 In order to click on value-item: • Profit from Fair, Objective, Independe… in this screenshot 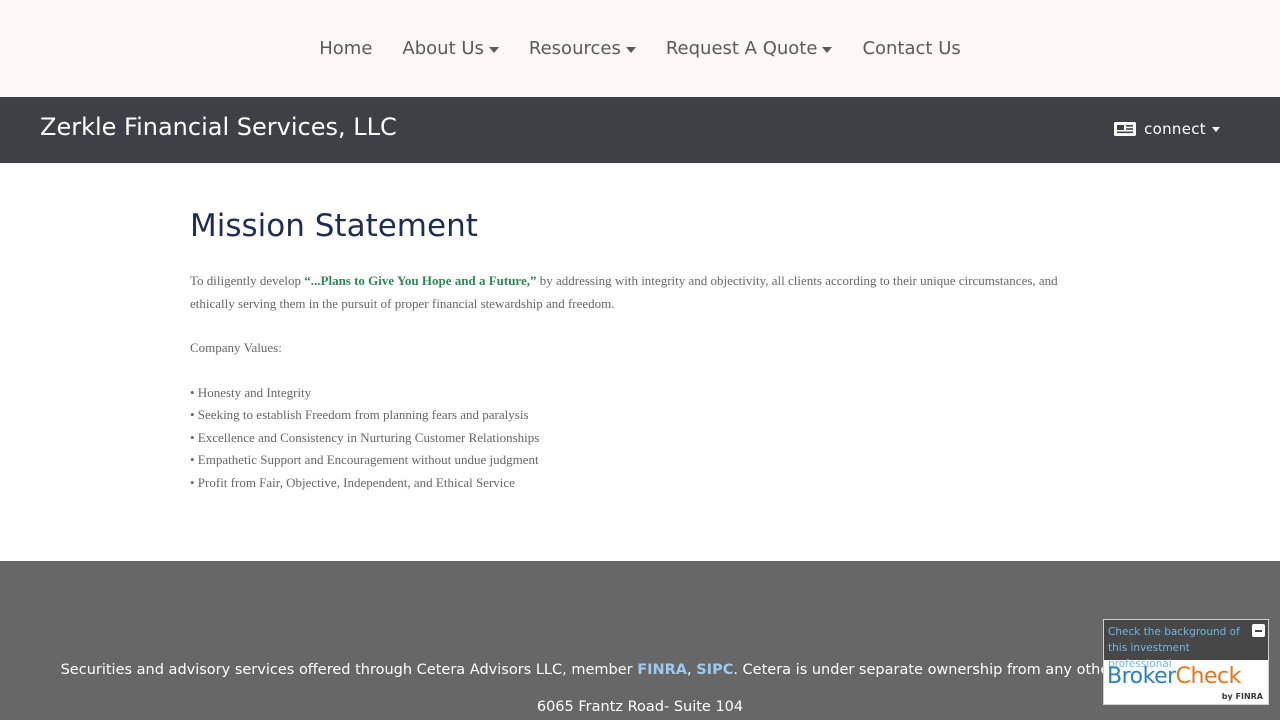, I will do `click(352, 482)`.